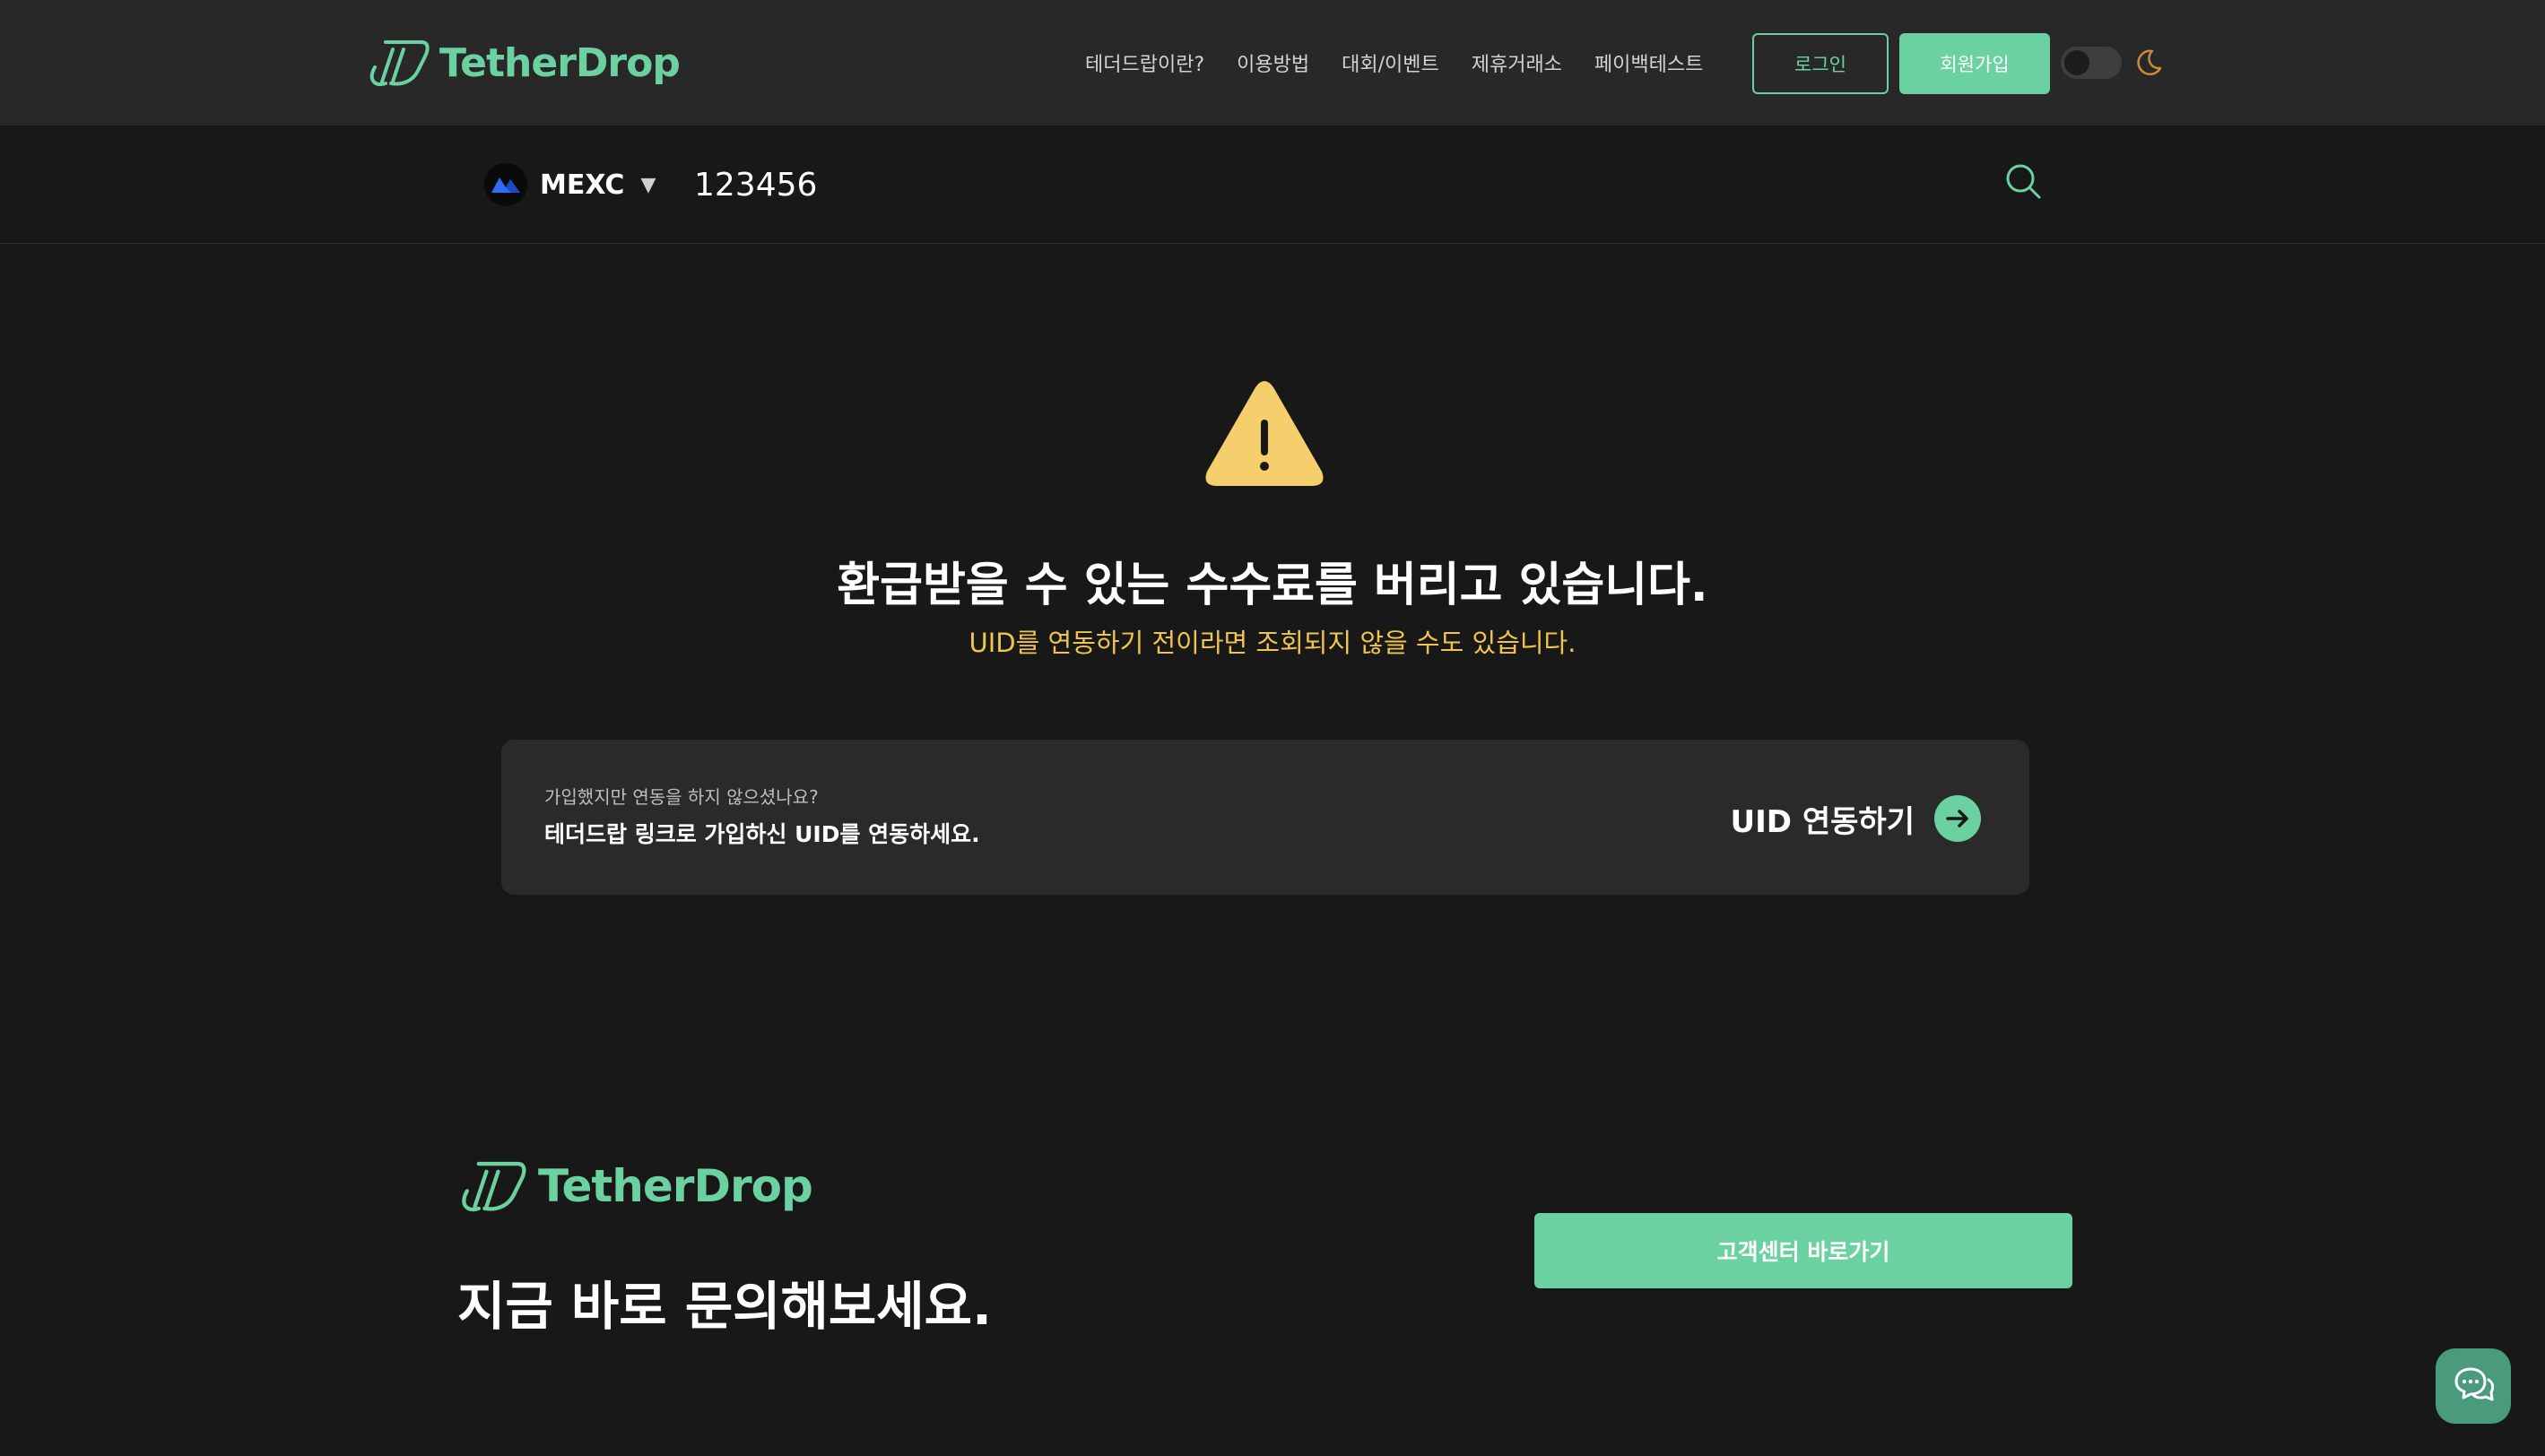 Image resolution: width=2545 pixels, height=1456 pixels. Describe the element at coordinates (725, 1306) in the screenshot. I see `footer-title: 지금 바로 문의해보세요.` at that location.